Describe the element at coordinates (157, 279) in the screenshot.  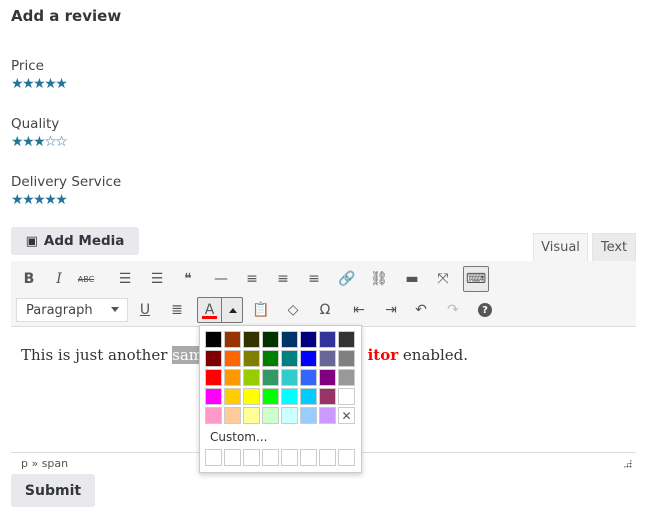
I see `numbered-list-button: ☰` at that location.